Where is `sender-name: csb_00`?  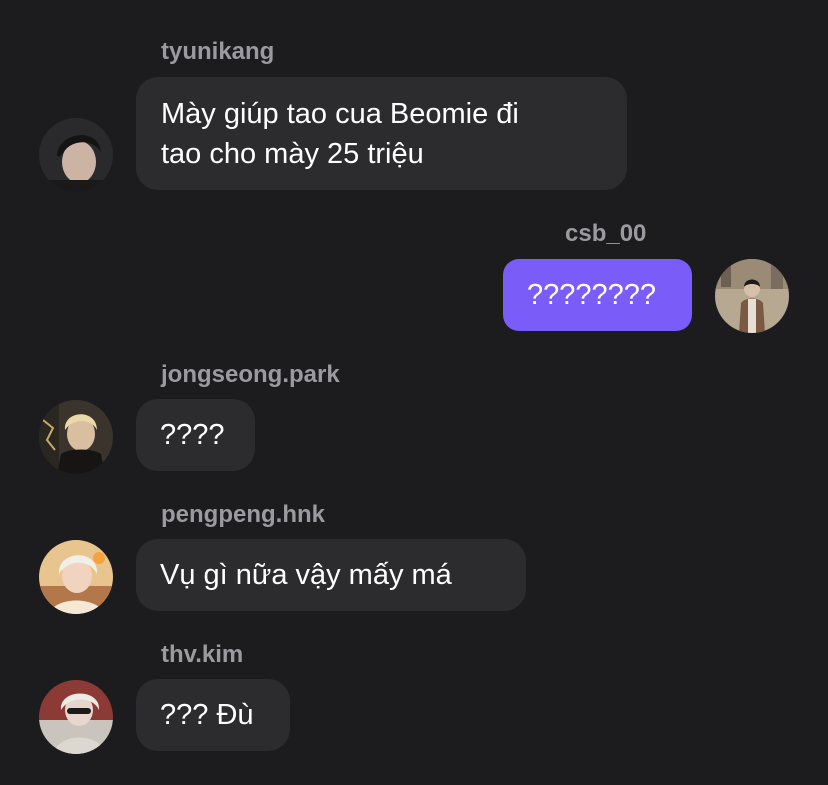 sender-name: csb_00 is located at coordinates (605, 234).